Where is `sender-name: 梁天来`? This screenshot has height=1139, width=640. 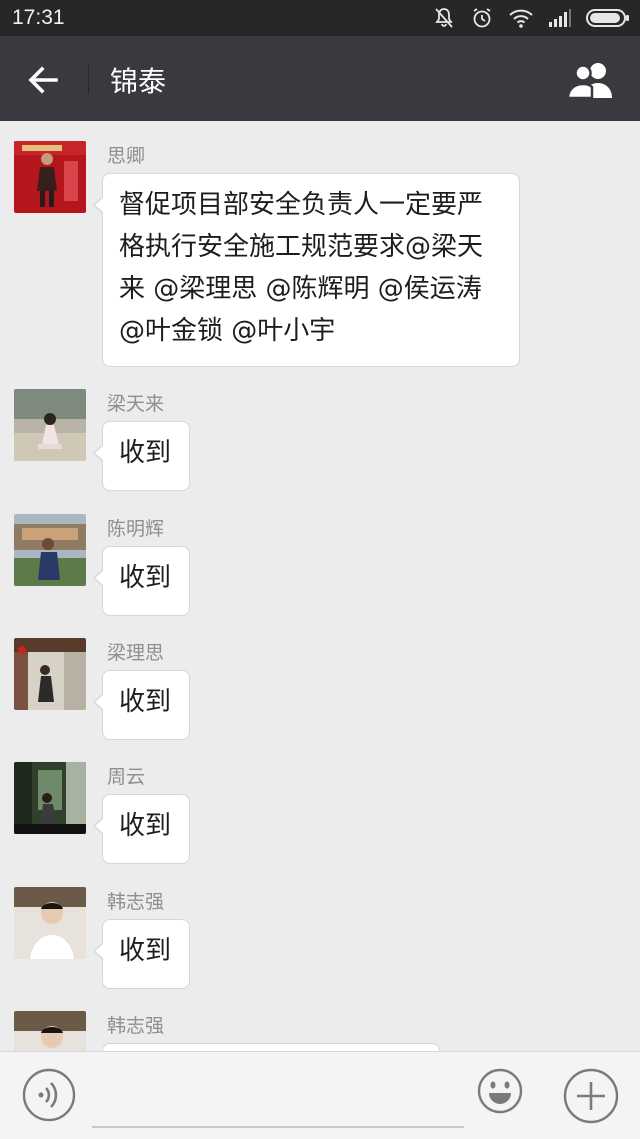
sender-name: 梁天来 is located at coordinates (136, 404).